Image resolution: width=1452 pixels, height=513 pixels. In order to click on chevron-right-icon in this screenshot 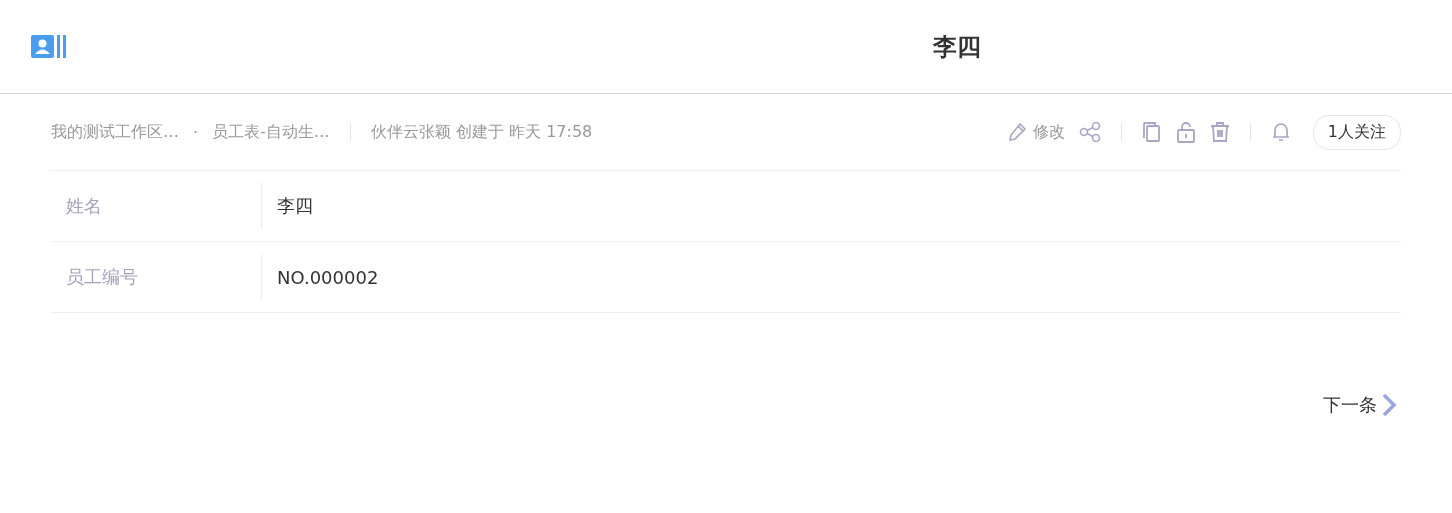, I will do `click(1389, 405)`.